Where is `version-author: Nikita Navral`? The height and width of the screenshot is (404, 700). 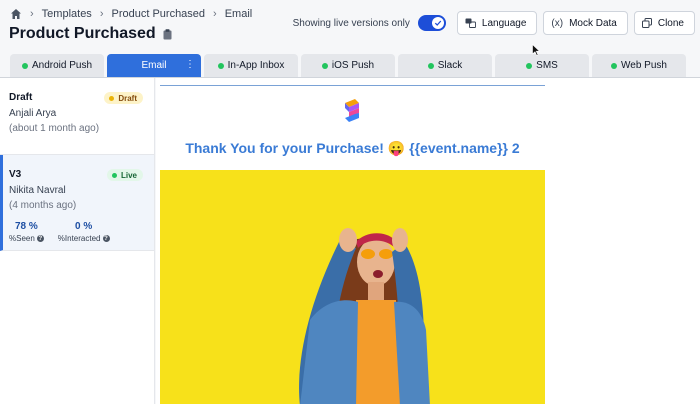
version-author: Nikita Navral is located at coordinates (37, 190).